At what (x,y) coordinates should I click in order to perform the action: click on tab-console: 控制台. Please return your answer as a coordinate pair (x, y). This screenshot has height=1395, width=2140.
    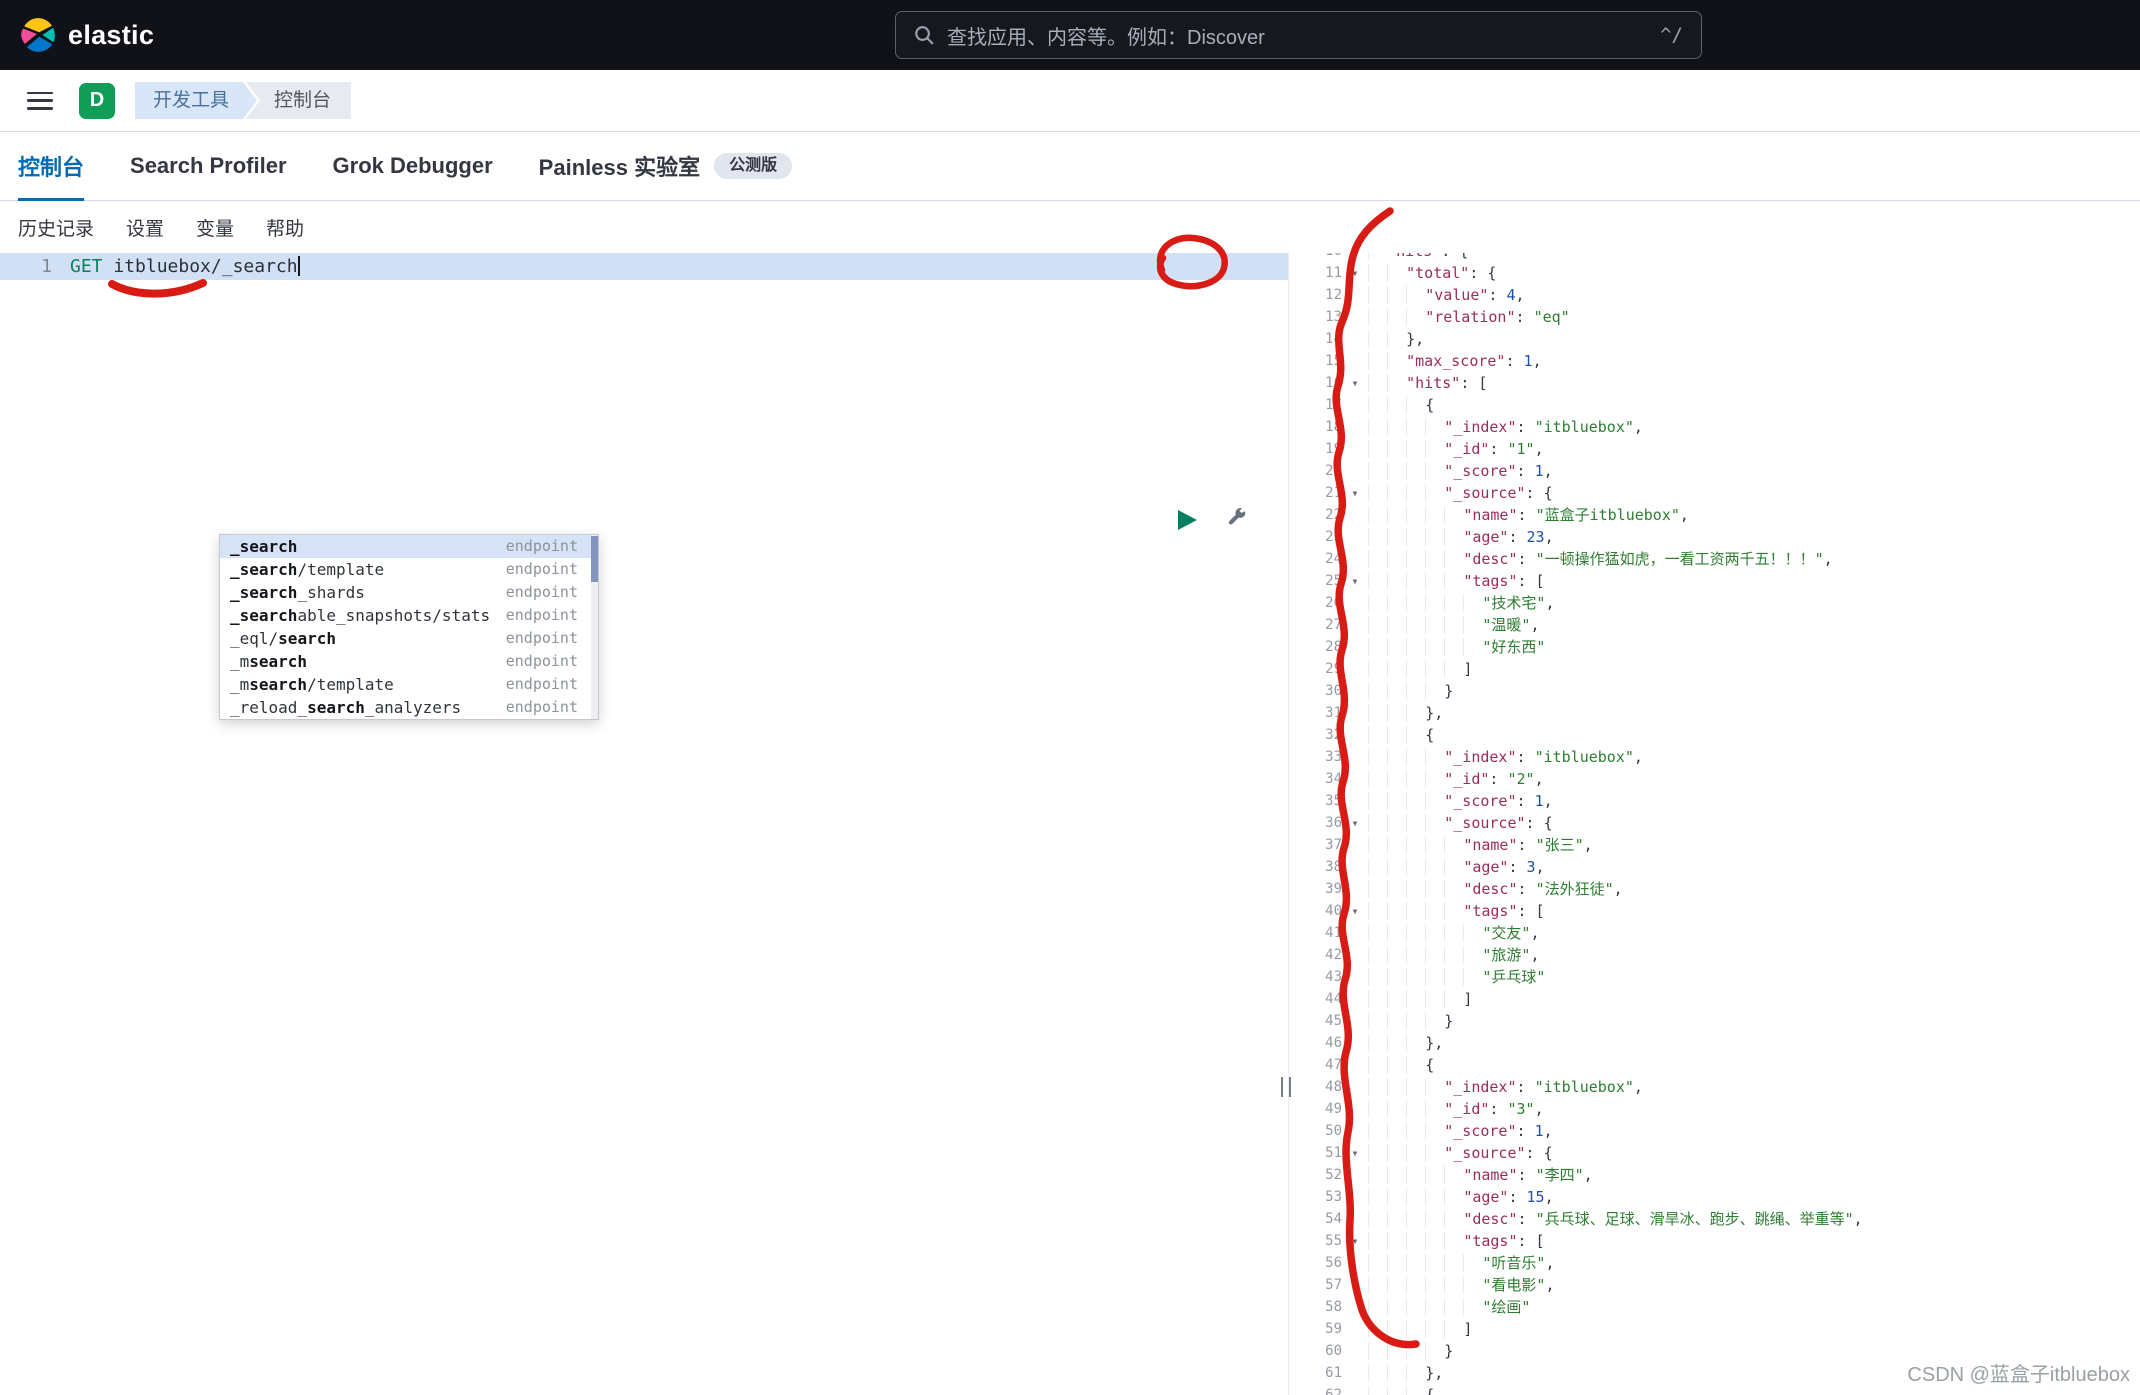
    Looking at the image, I should click on (51, 166).